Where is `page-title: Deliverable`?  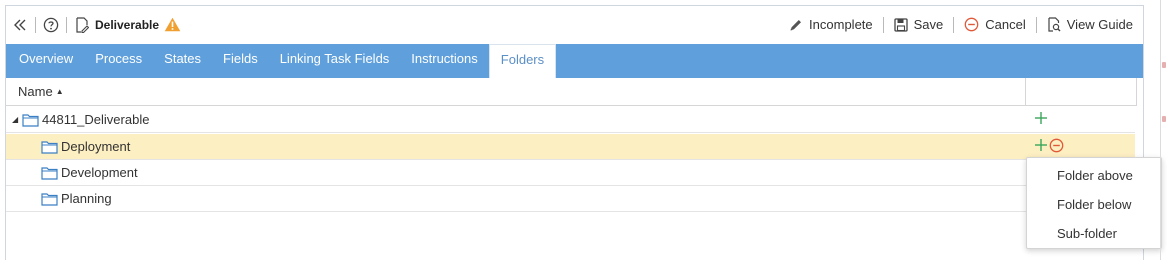
page-title: Deliverable is located at coordinates (127, 24).